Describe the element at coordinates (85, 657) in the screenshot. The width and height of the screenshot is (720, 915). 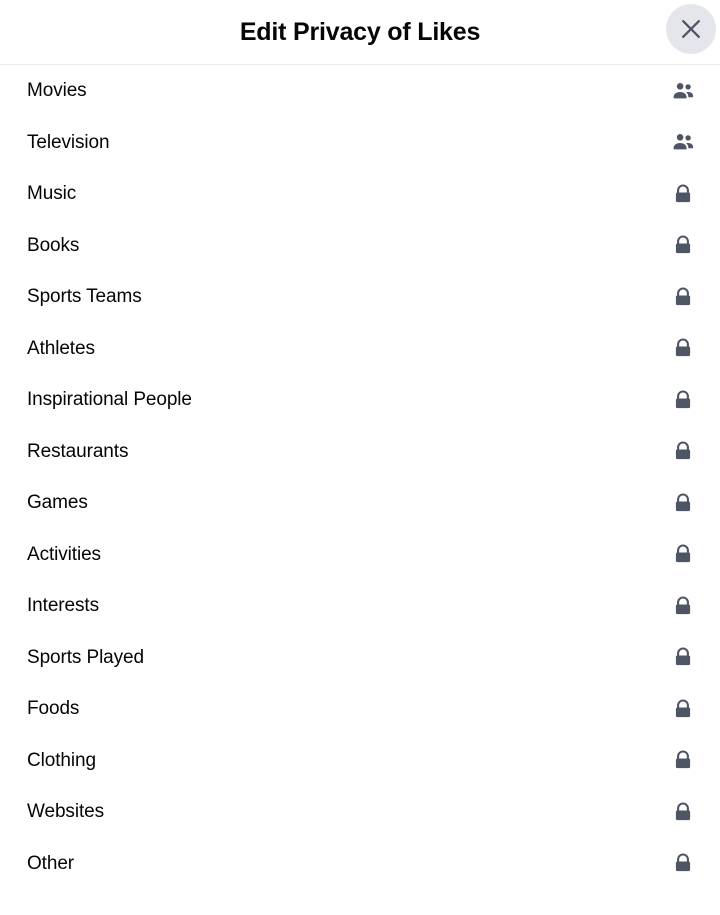
I see `list-item-label: Sports Played` at that location.